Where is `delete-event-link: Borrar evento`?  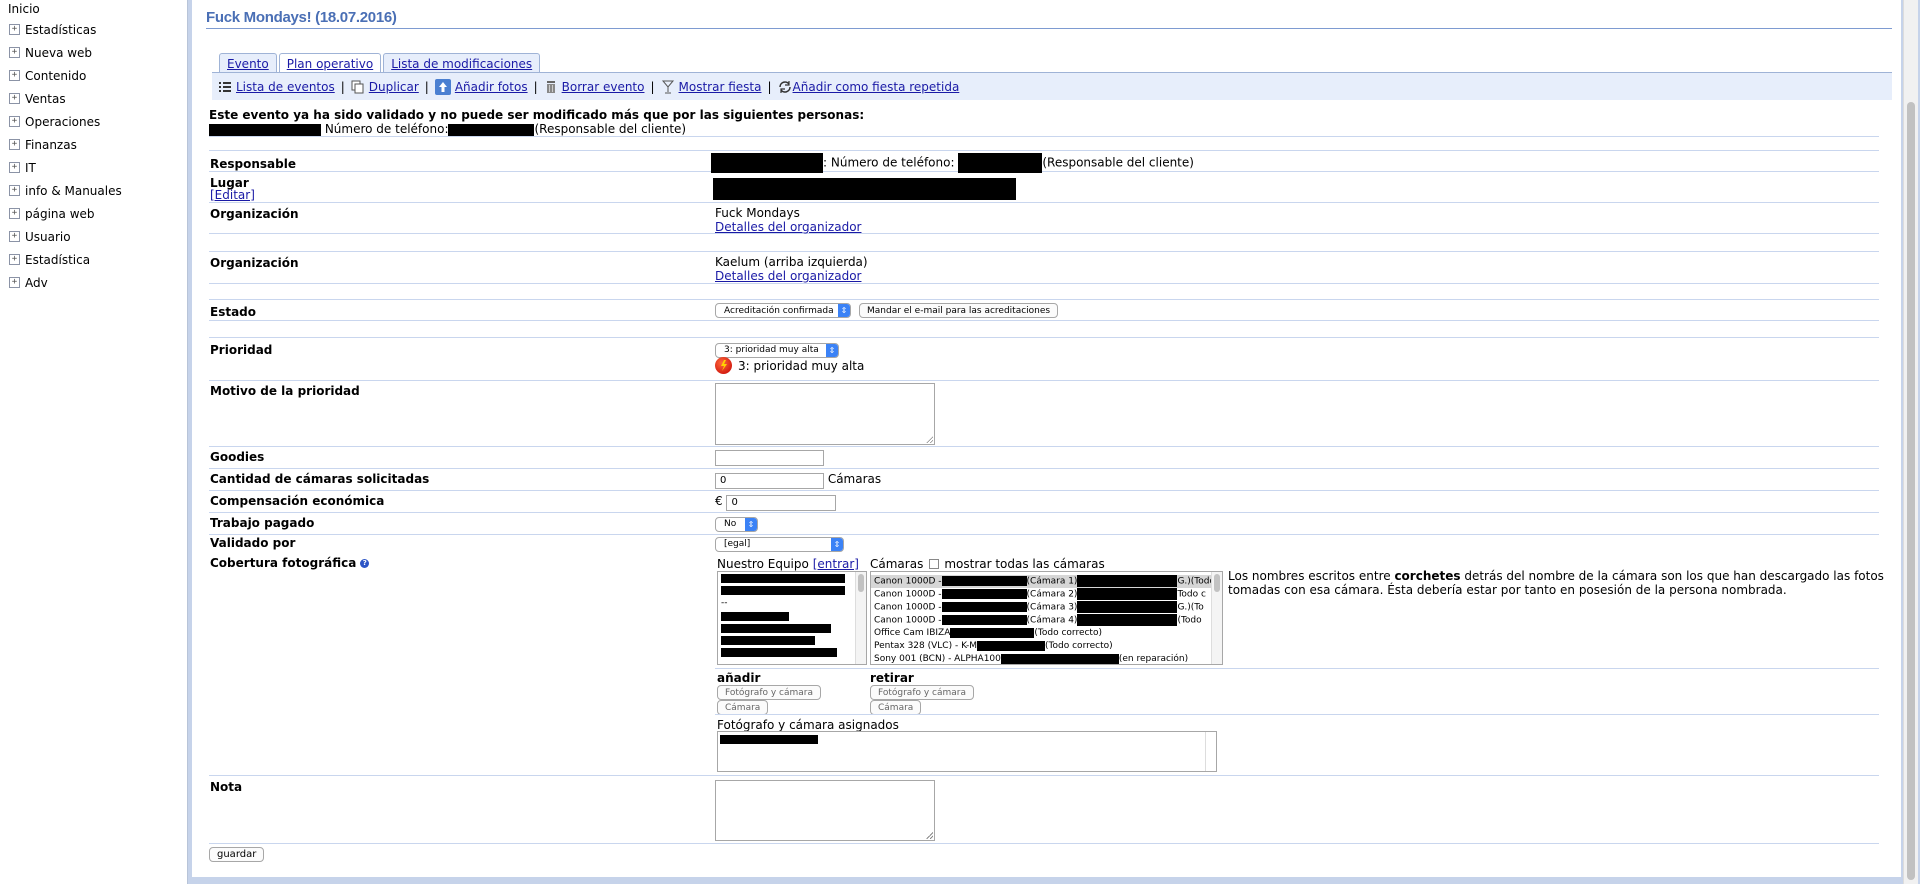 delete-event-link: Borrar evento is located at coordinates (603, 87).